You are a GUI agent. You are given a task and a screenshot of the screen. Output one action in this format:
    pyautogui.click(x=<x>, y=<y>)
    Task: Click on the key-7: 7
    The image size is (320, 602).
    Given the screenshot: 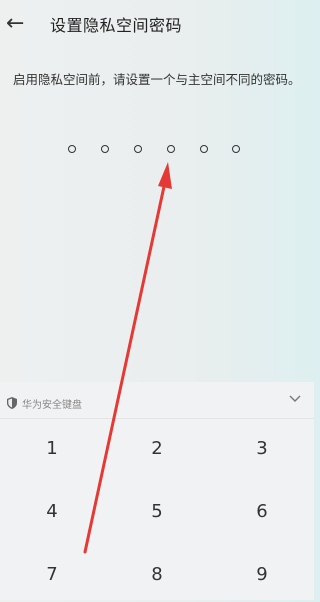 What is the action you would take?
    pyautogui.click(x=52, y=574)
    